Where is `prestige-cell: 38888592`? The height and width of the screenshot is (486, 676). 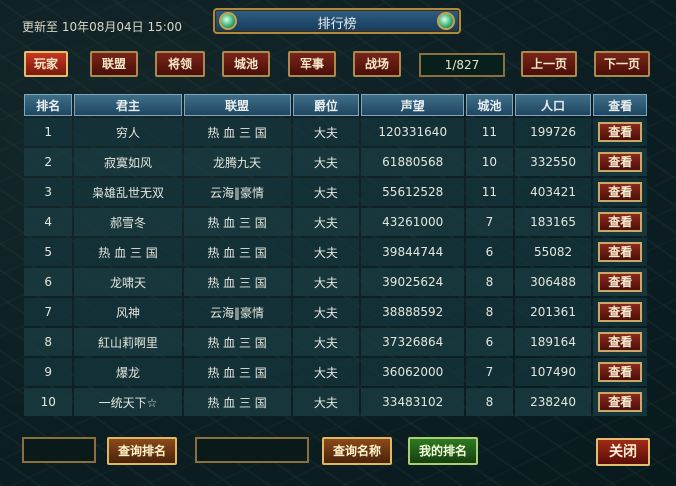
prestige-cell: 38888592 is located at coordinates (413, 312).